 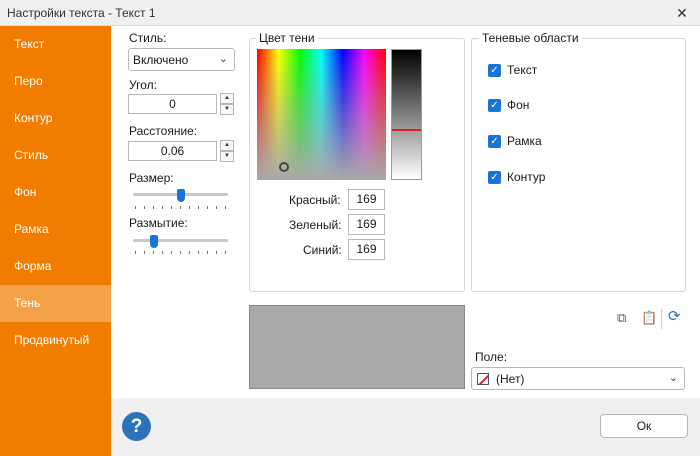 What do you see at coordinates (357, 347) in the screenshot?
I see `shadow-preview` at bounding box center [357, 347].